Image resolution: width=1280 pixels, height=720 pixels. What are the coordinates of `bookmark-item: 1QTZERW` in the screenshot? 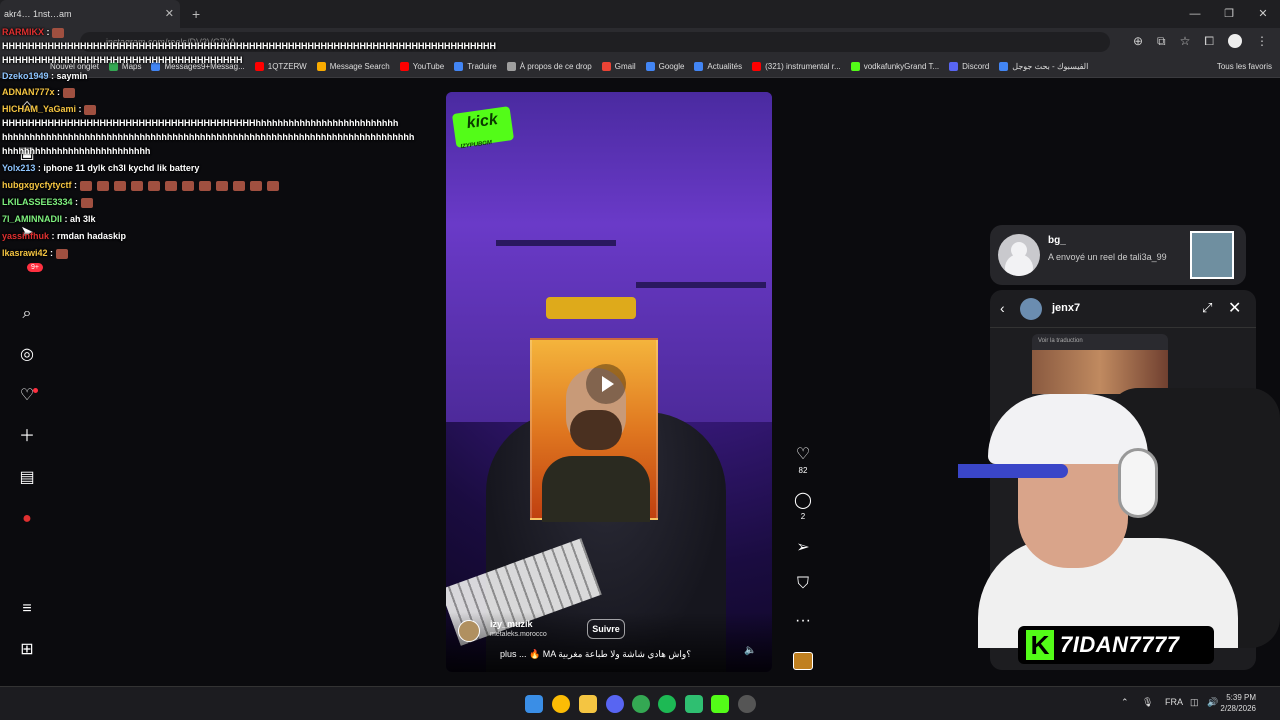 It's located at (280, 66).